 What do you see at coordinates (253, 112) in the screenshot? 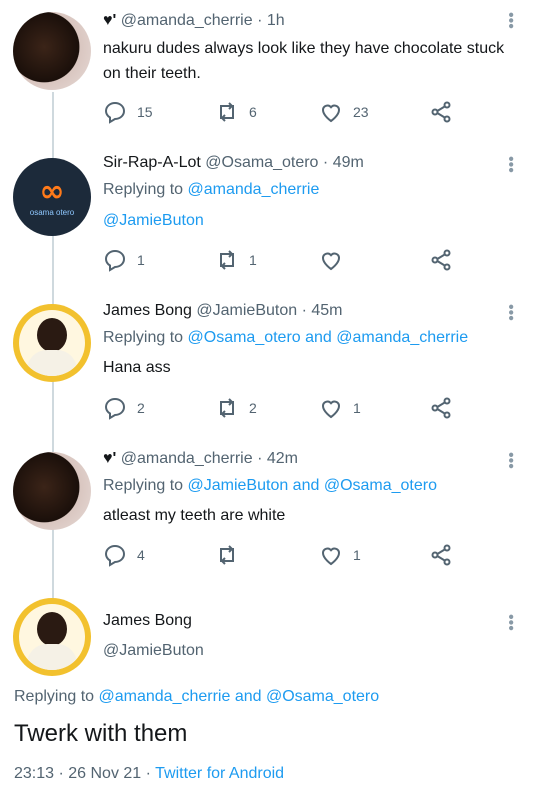
I see `retweet-count: 6` at bounding box center [253, 112].